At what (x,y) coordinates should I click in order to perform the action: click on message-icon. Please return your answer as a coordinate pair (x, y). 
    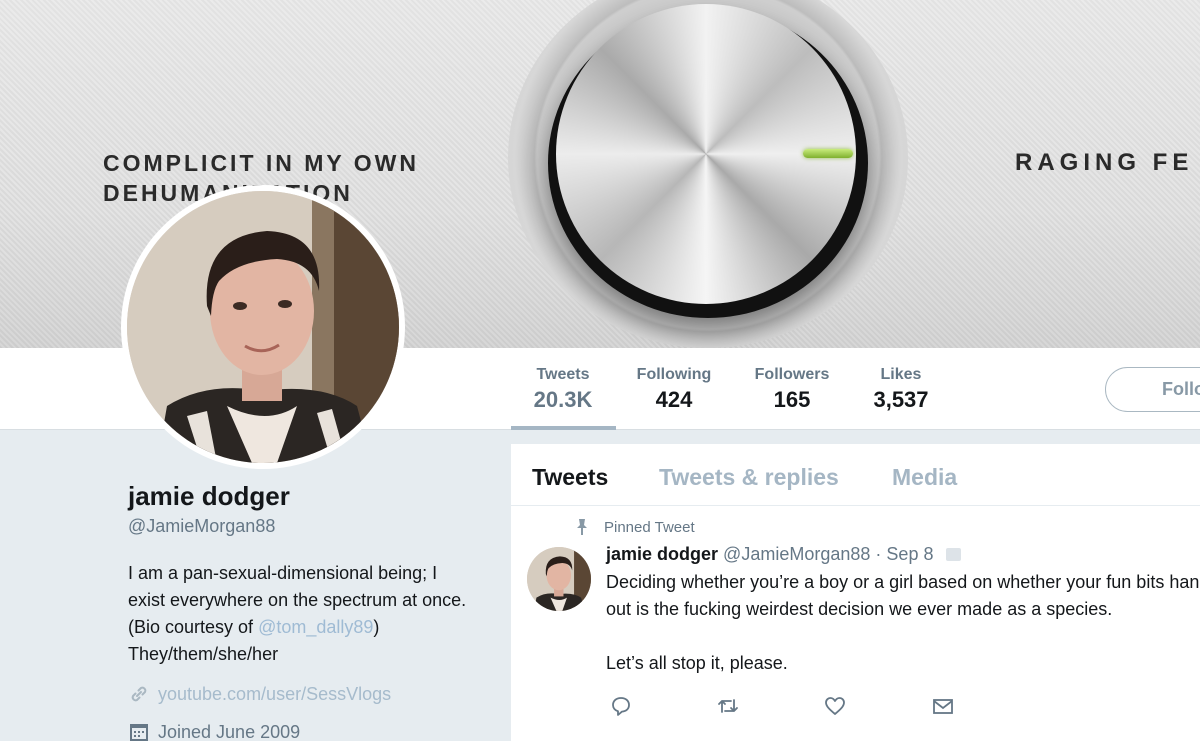
    Looking at the image, I should click on (943, 706).